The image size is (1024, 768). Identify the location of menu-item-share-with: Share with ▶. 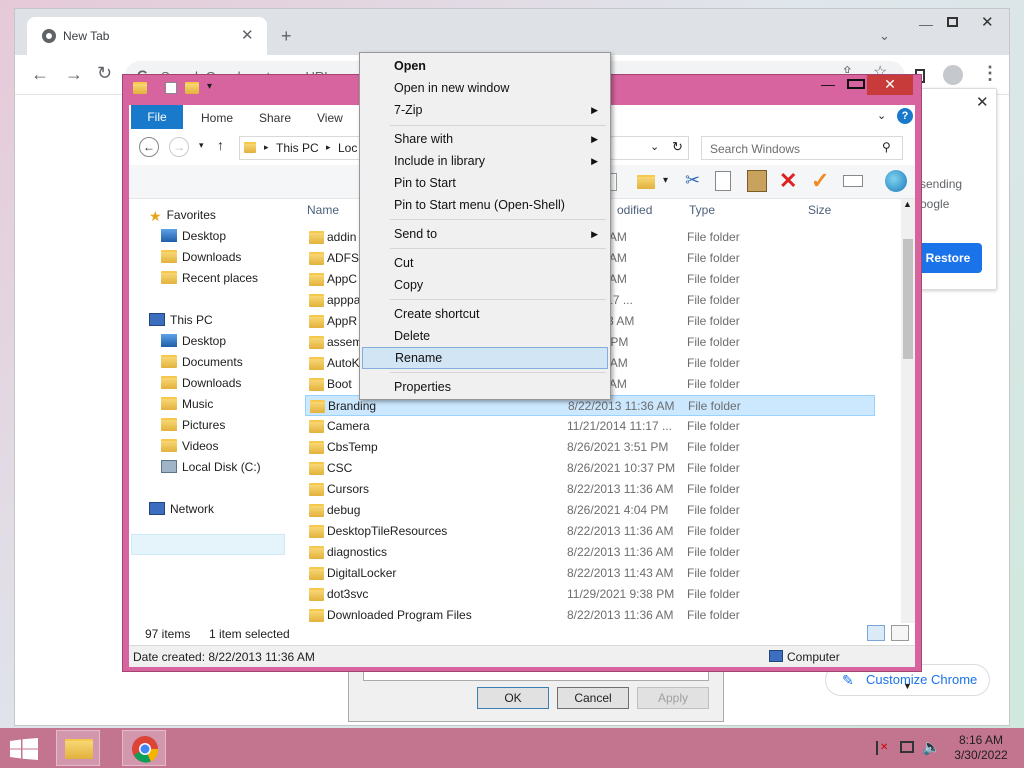
(485, 139).